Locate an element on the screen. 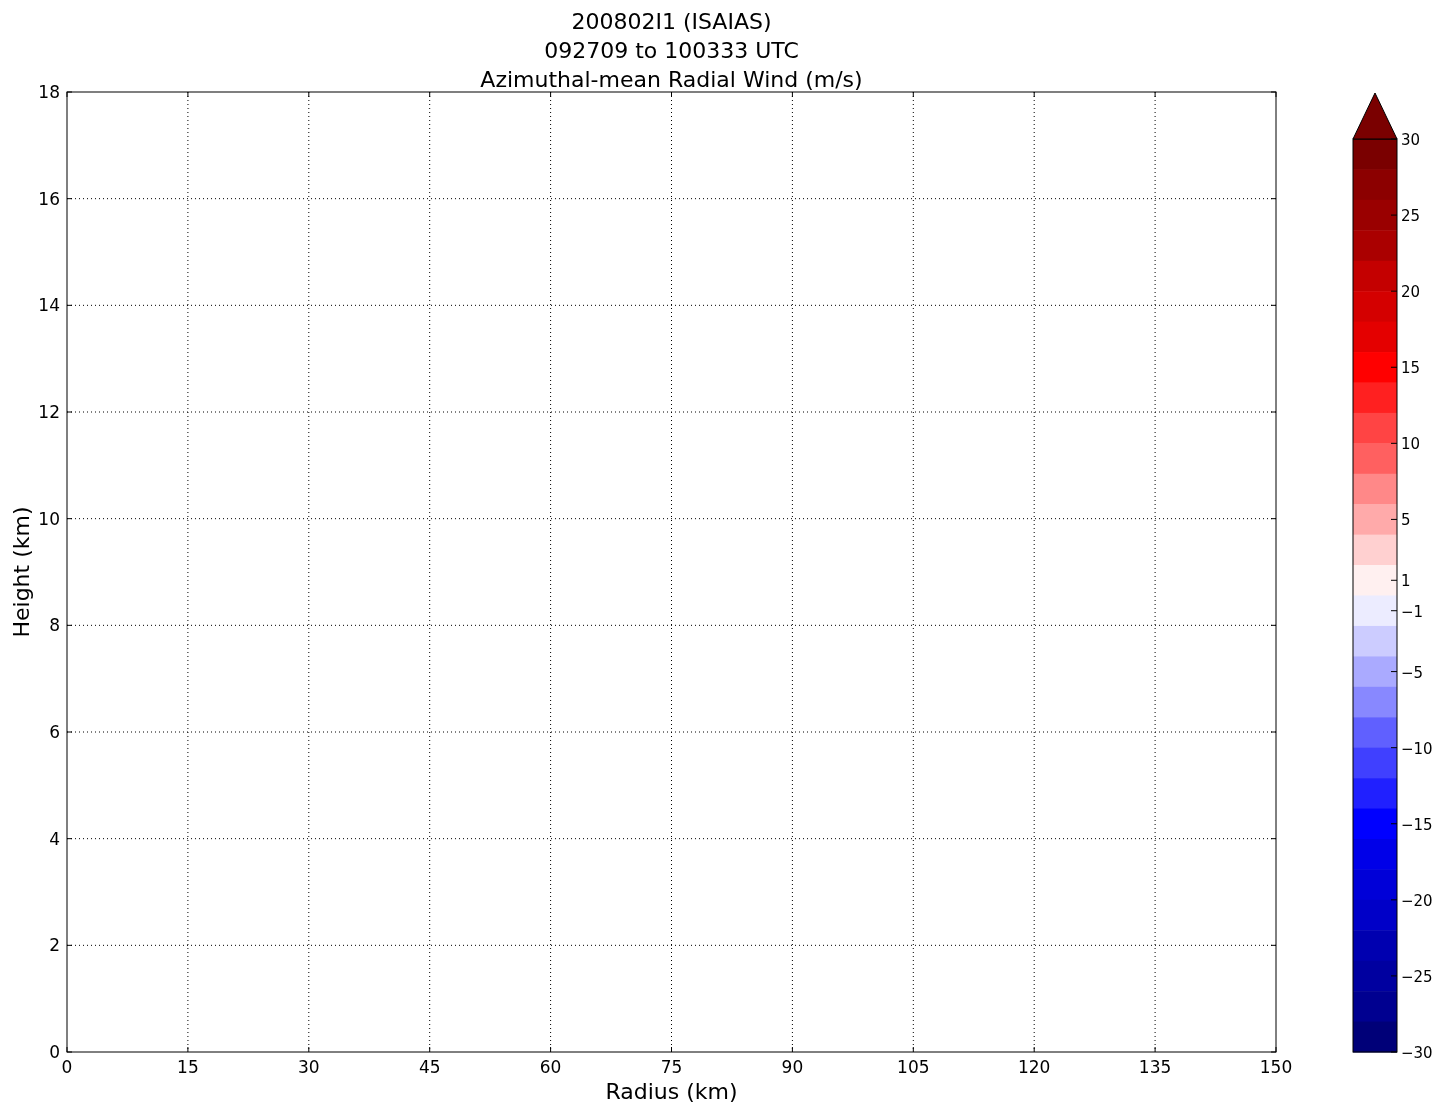  y-tick-label: 0 is located at coordinates (54, 1052).